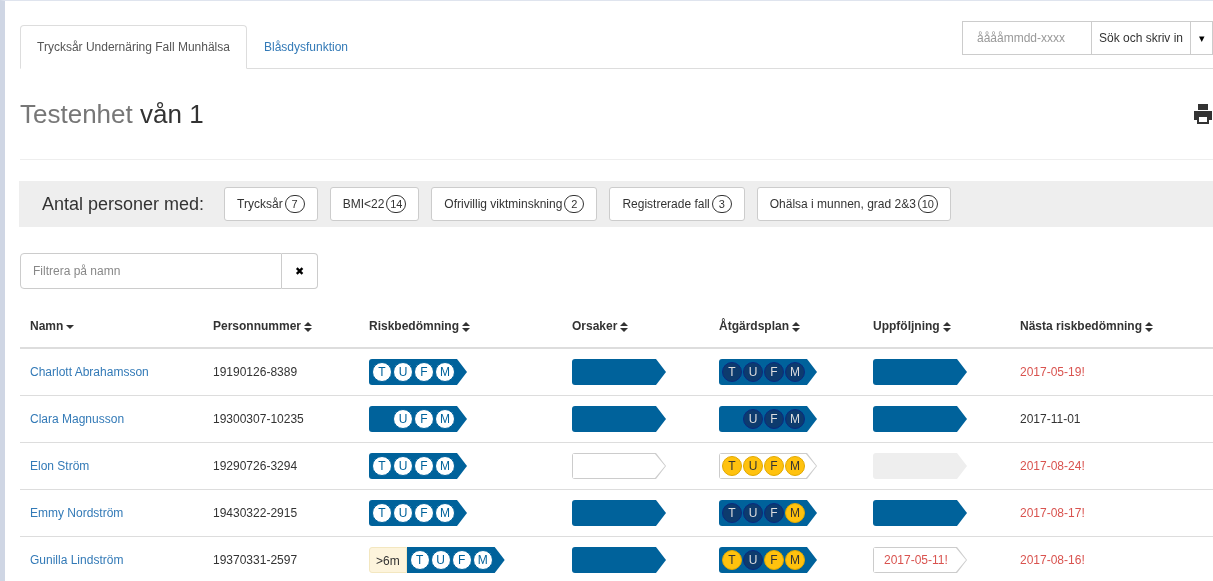 The image size is (1213, 581). What do you see at coordinates (76, 113) in the screenshot?
I see `unit-name: Testenhet` at bounding box center [76, 113].